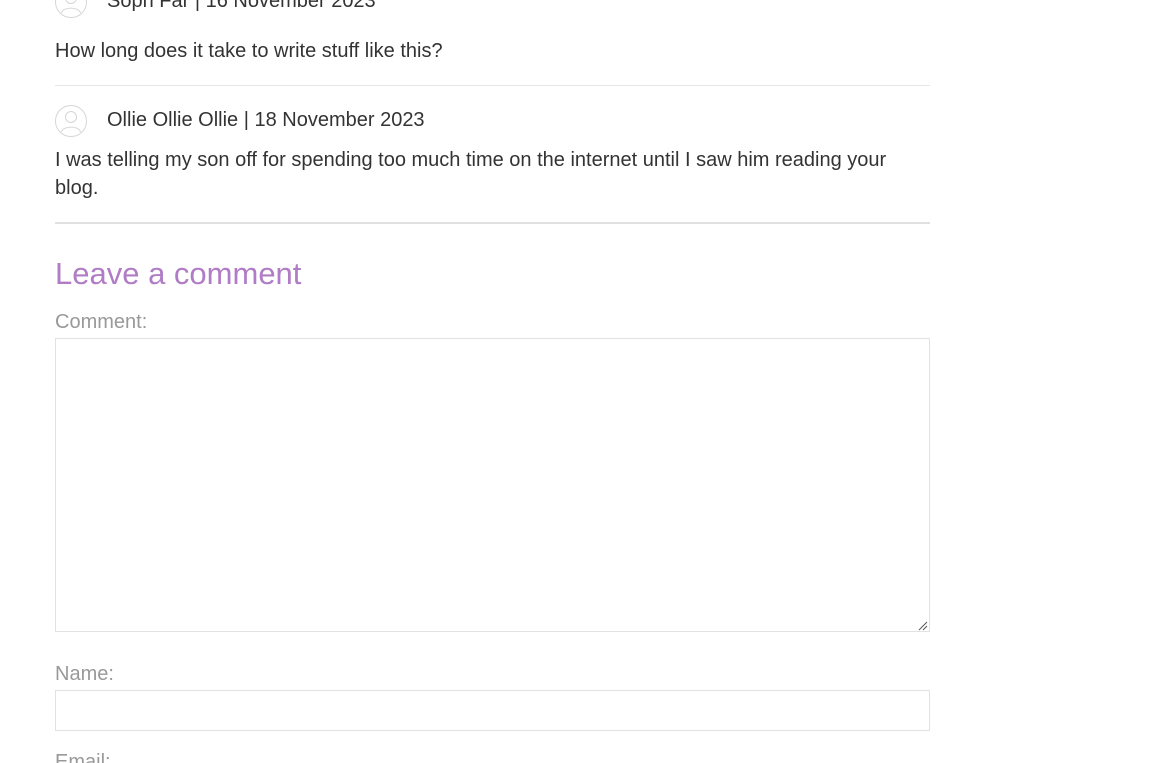 The width and height of the screenshot is (1164, 763). Describe the element at coordinates (84, 674) in the screenshot. I see `name-field-label: Name:` at that location.